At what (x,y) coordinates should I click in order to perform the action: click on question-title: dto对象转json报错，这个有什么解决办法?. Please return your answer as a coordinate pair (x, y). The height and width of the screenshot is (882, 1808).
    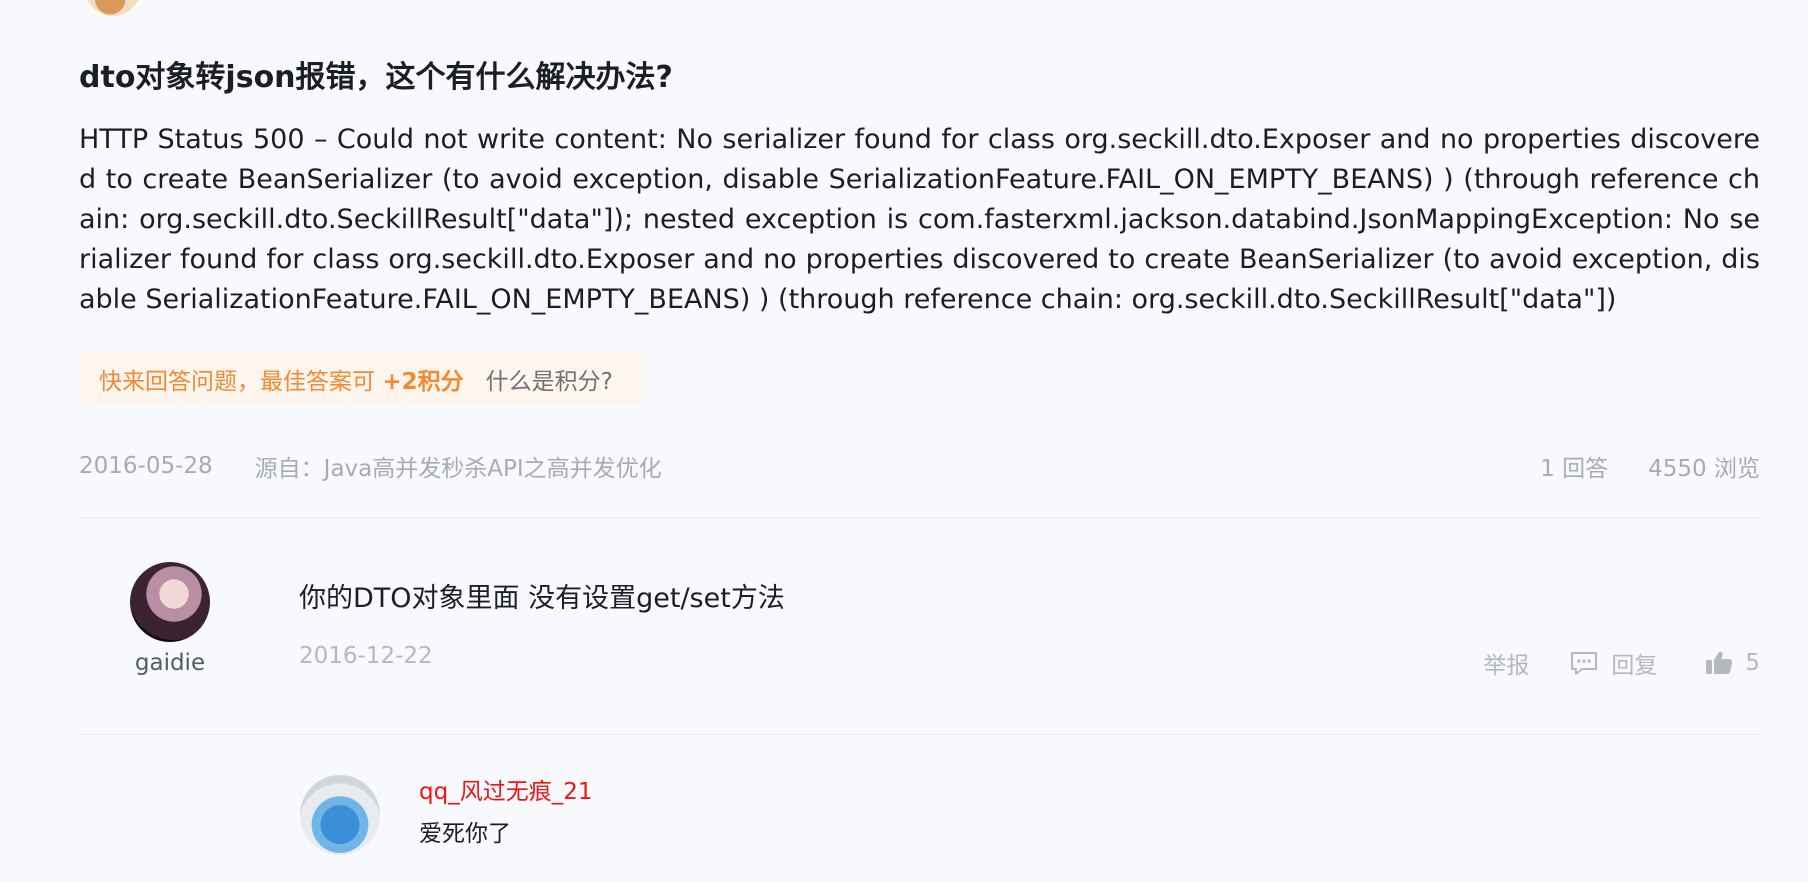
    Looking at the image, I should click on (376, 77).